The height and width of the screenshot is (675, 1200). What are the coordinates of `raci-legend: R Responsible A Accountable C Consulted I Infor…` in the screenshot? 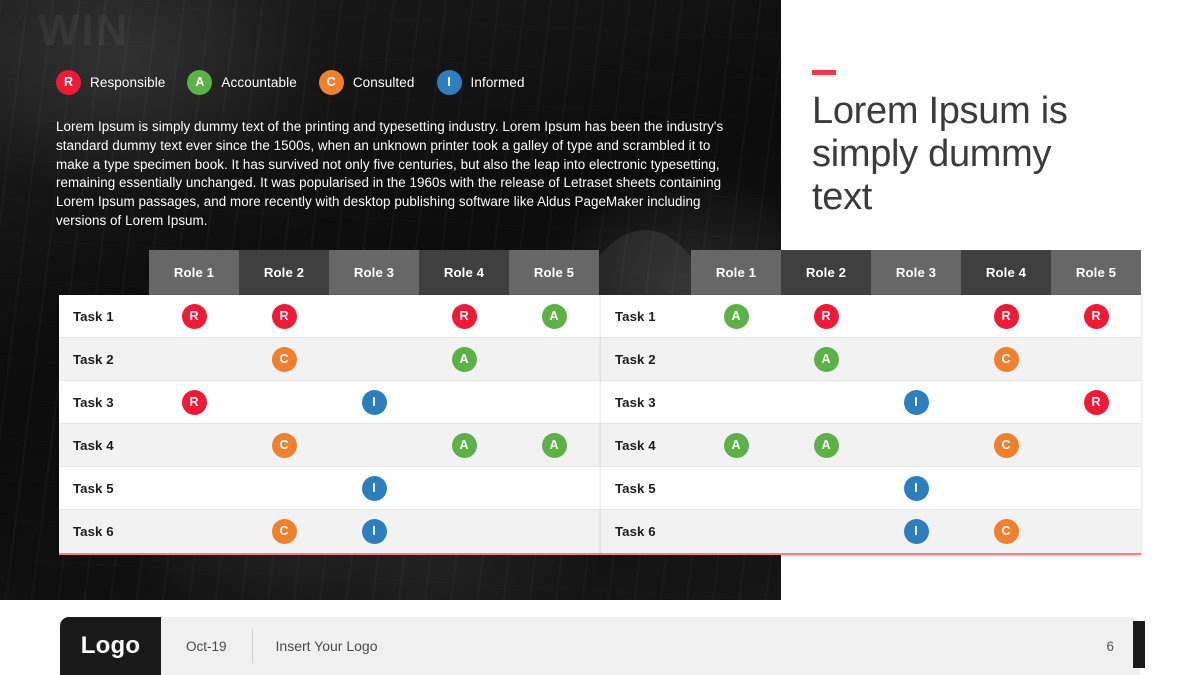 It's located at (301, 82).